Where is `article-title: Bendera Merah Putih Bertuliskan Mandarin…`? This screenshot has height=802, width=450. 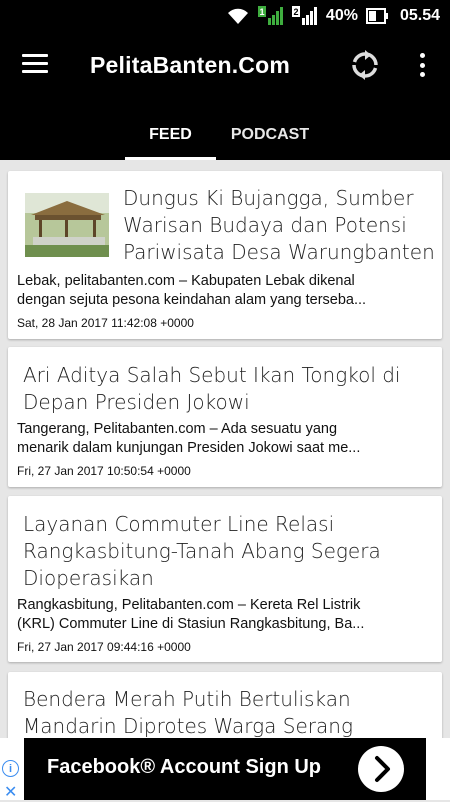
article-title: Bendera Merah Putih Bertuliskan Mandarin… is located at coordinates (229, 713).